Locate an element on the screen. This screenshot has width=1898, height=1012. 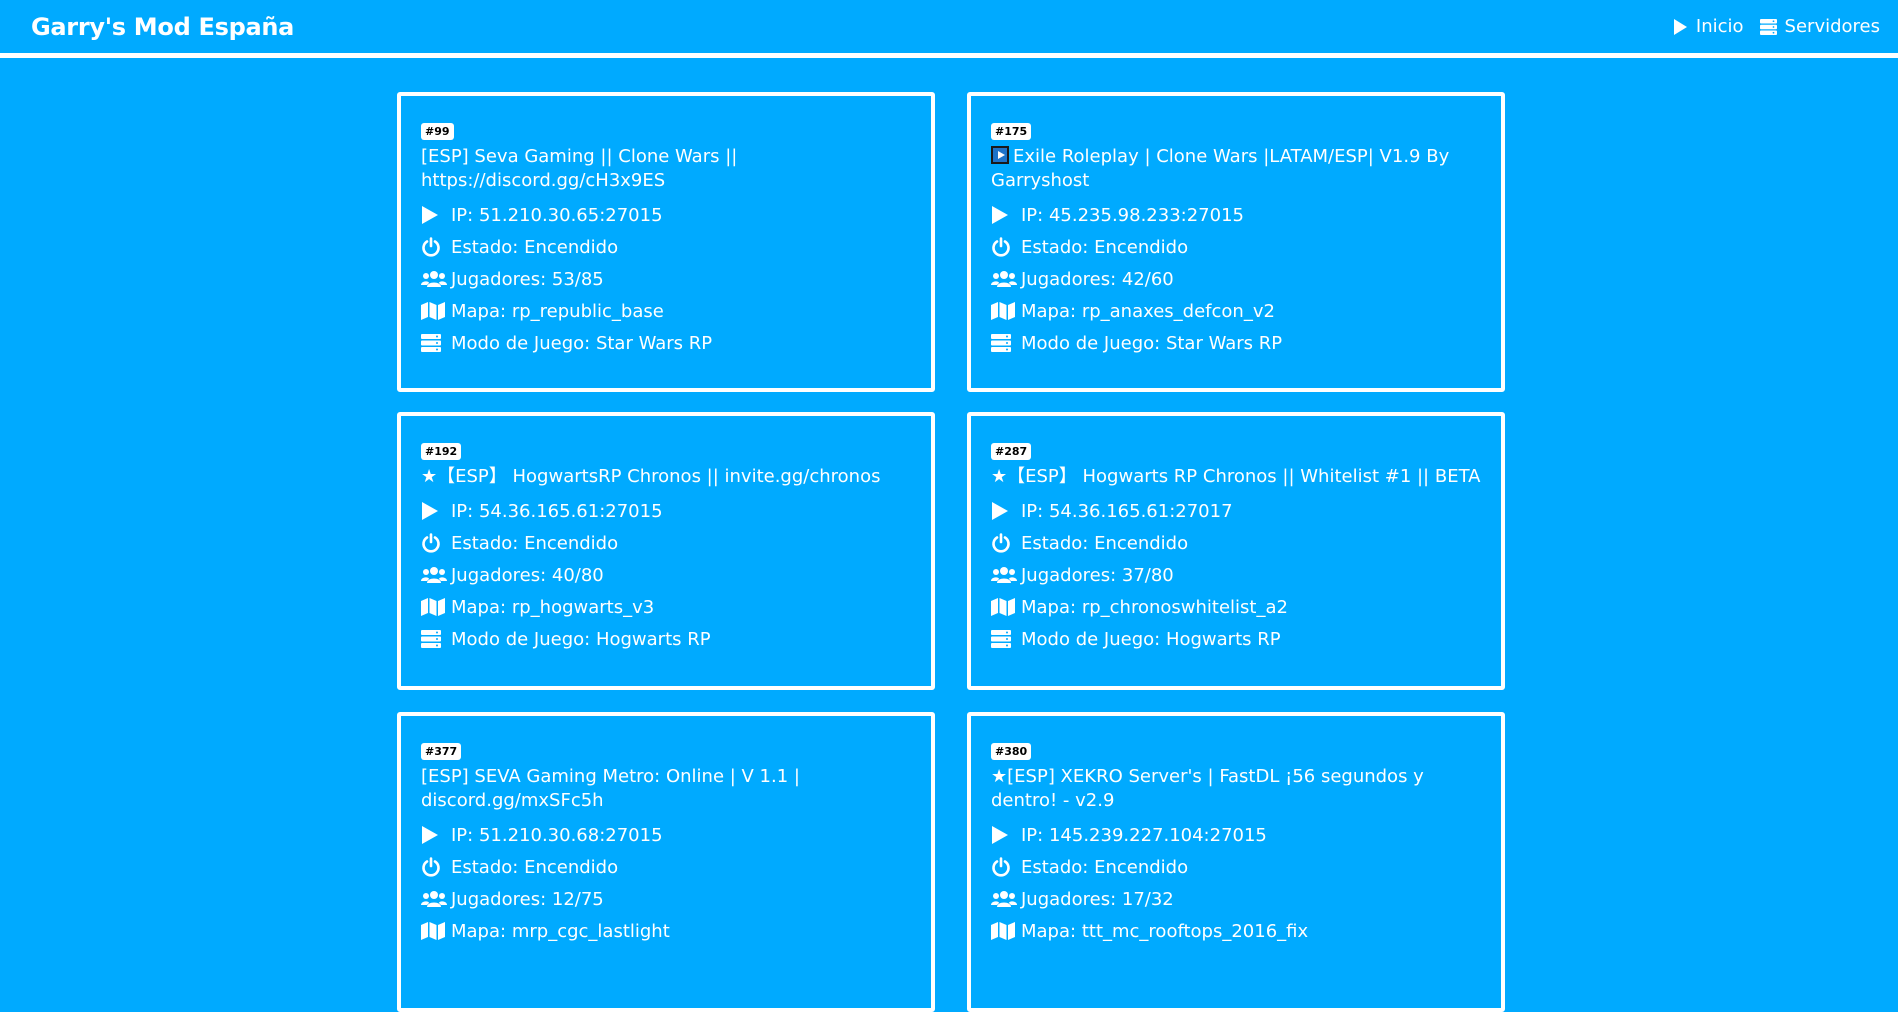
players-value: 42/60 is located at coordinates (1147, 279).